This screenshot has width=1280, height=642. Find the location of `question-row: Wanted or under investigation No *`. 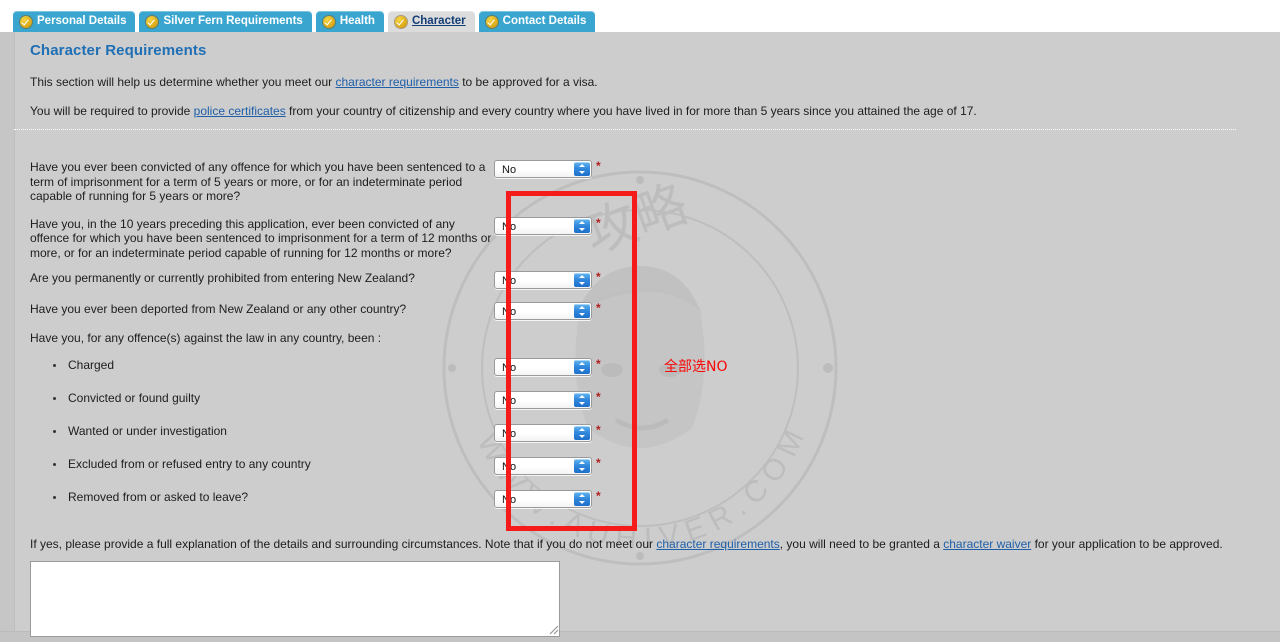

question-row: Wanted or under investigation No * is located at coordinates (641, 432).